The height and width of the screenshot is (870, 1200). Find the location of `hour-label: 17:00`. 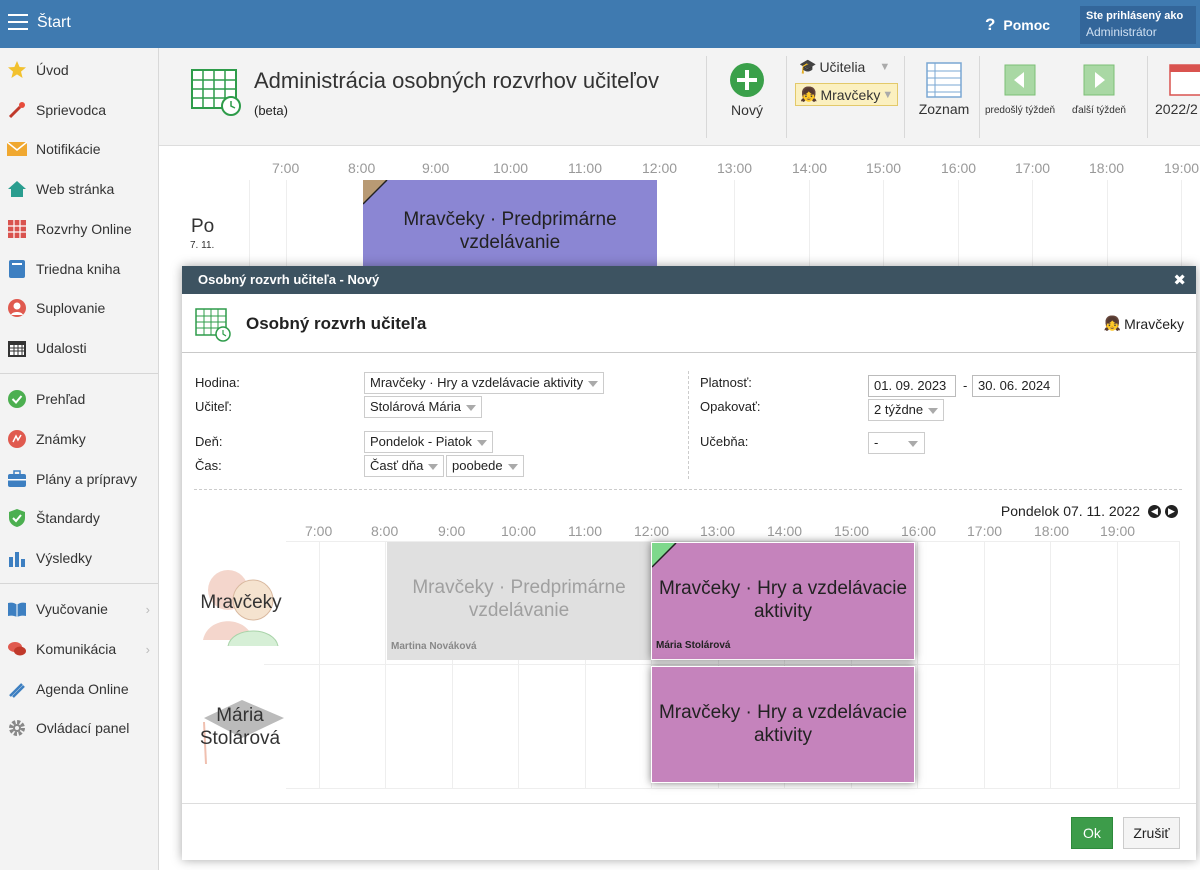

hour-label: 17:00 is located at coordinates (1033, 168).